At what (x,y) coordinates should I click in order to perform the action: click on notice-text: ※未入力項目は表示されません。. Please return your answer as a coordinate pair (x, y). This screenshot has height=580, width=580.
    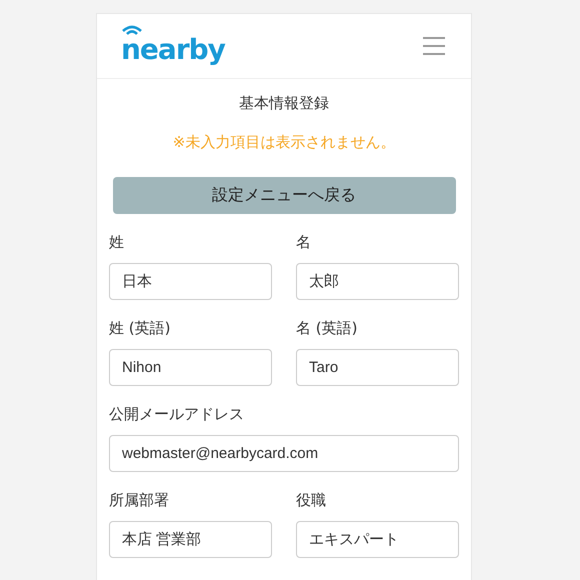
    Looking at the image, I should click on (284, 142).